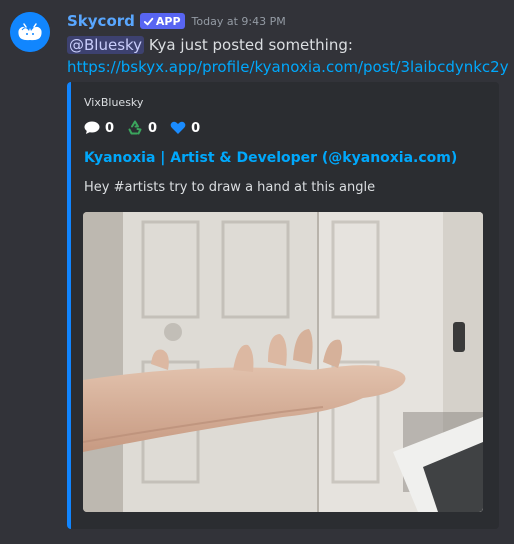  Describe the element at coordinates (238, 21) in the screenshot. I see `message-timestamp: Today at 9:43 PM` at that location.